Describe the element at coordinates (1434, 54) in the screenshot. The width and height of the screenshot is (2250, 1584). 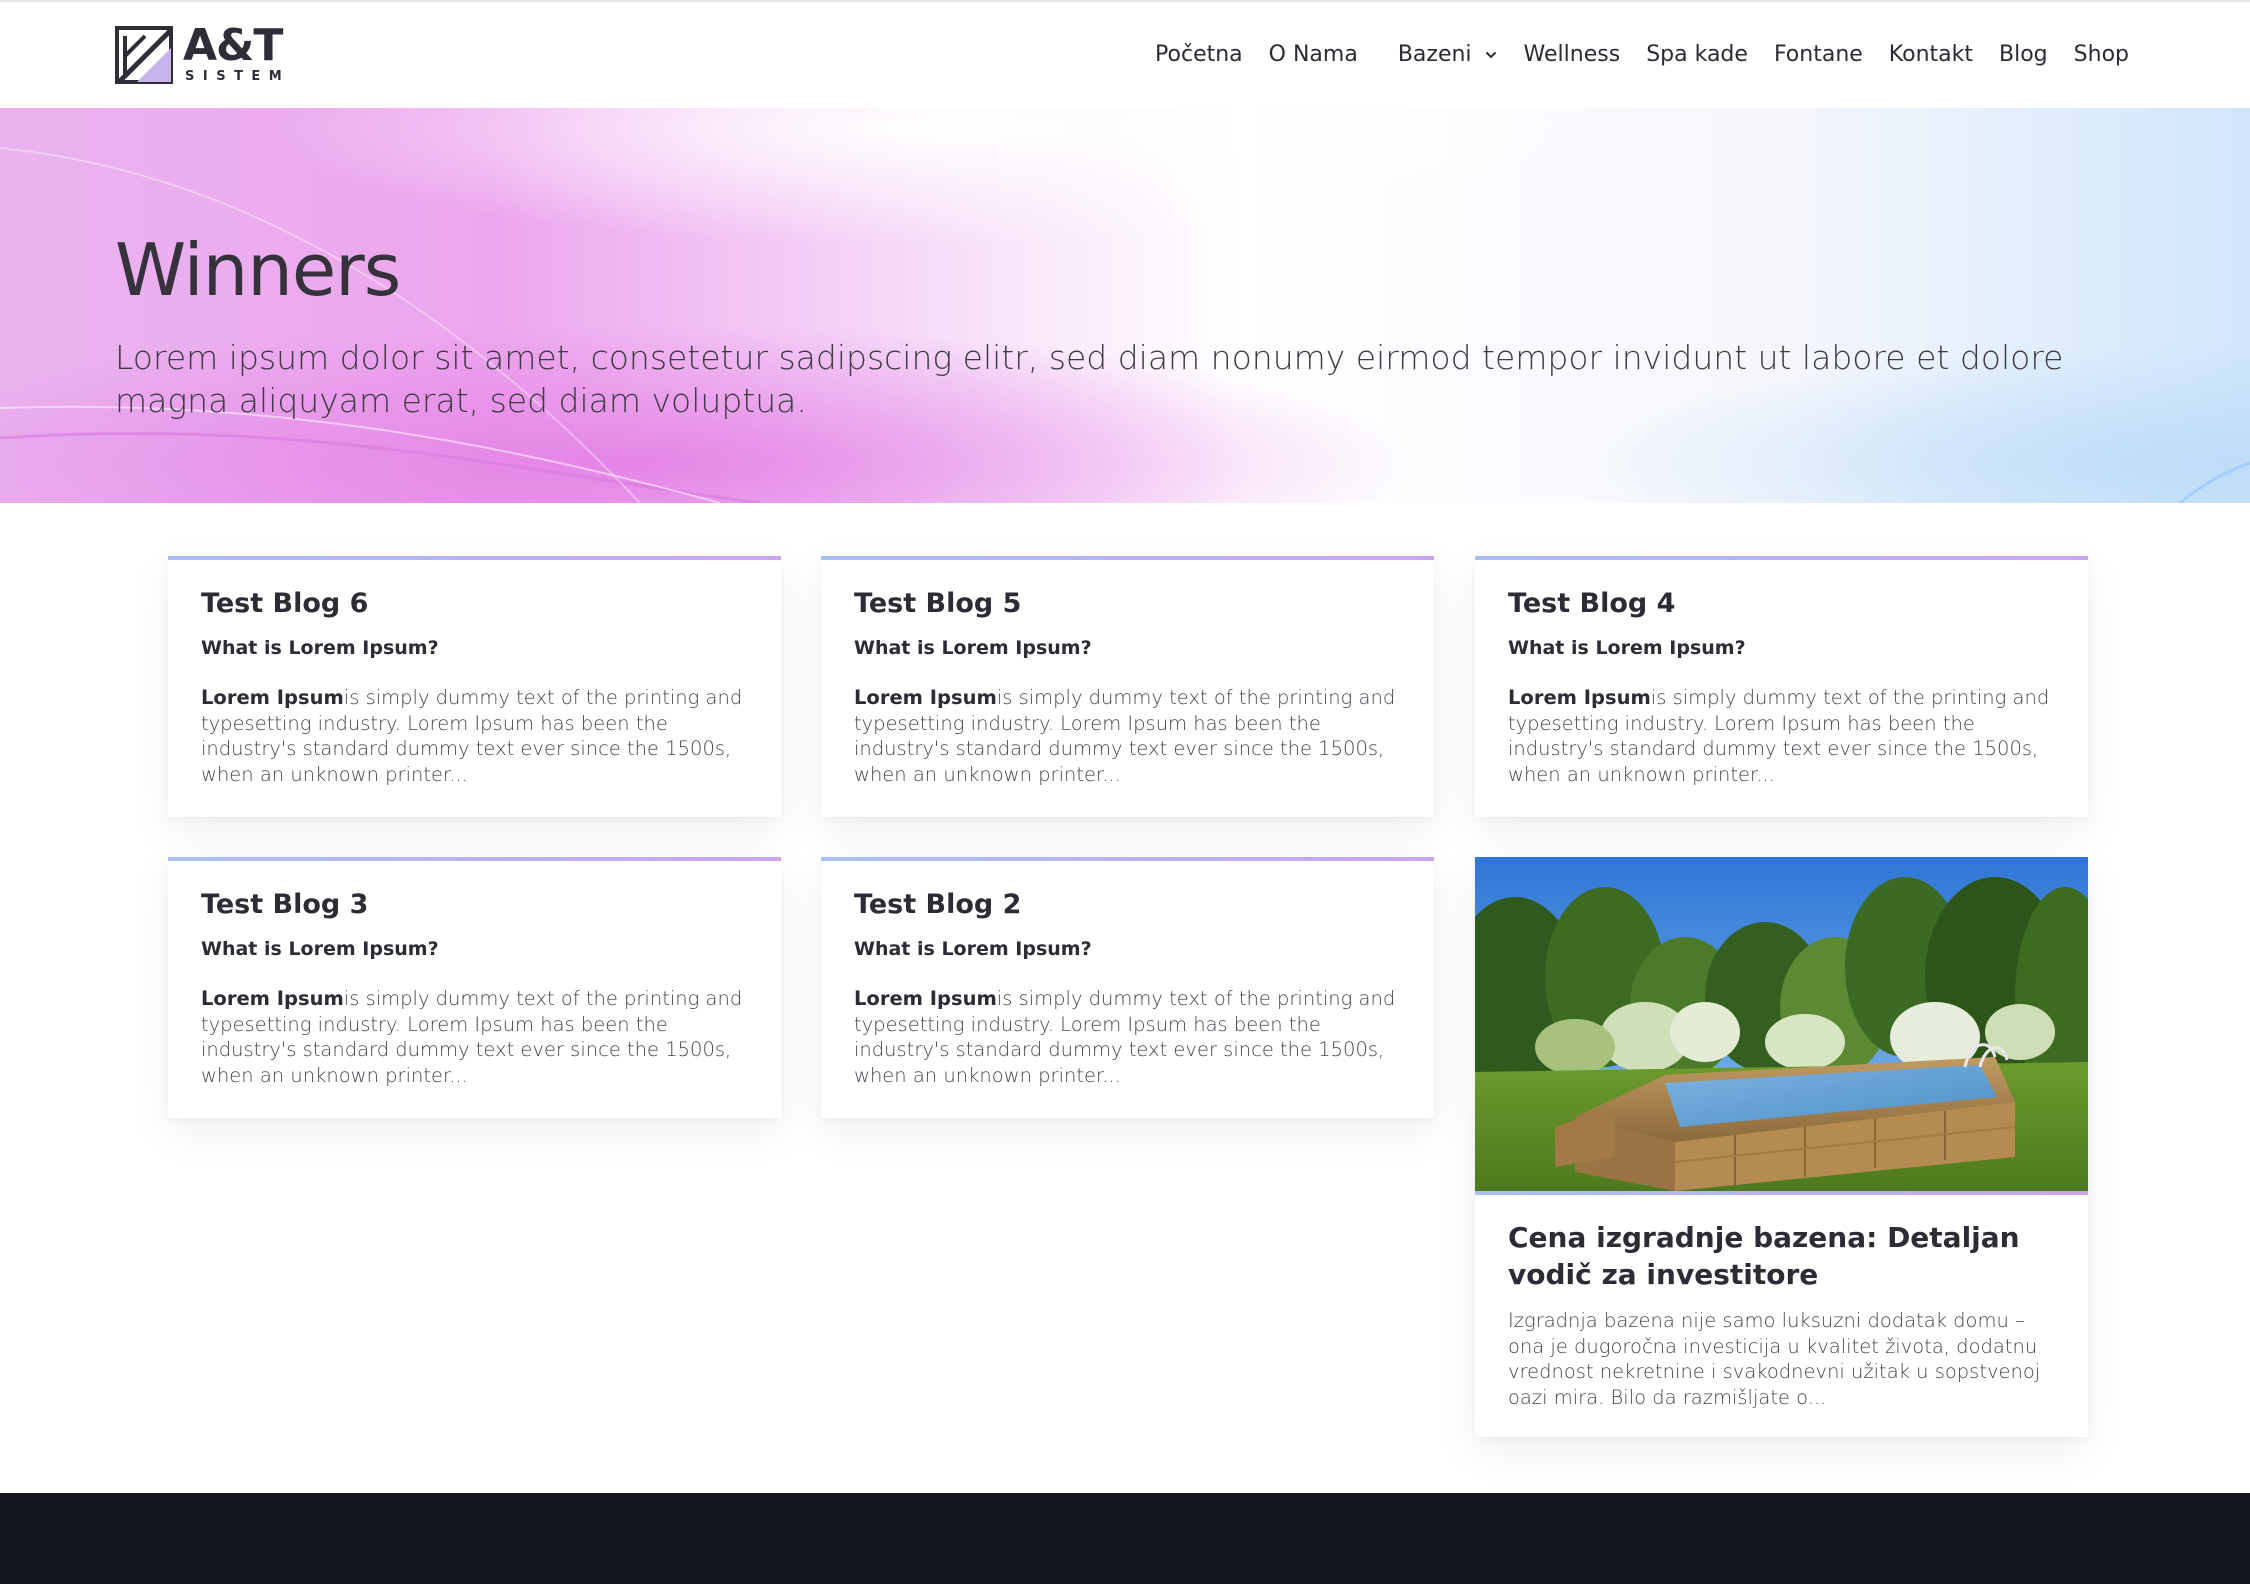
I see `nav-item-bazeni-label: Bazeni` at that location.